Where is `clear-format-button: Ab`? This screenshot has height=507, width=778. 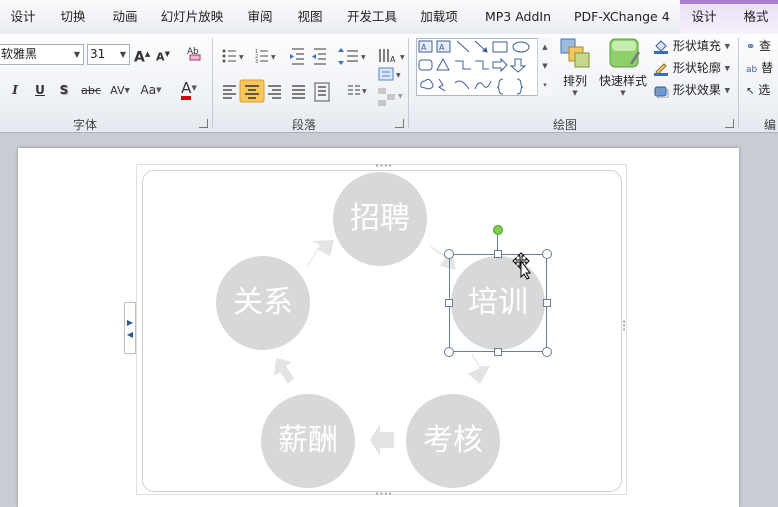 clear-format-button: Ab is located at coordinates (195, 54).